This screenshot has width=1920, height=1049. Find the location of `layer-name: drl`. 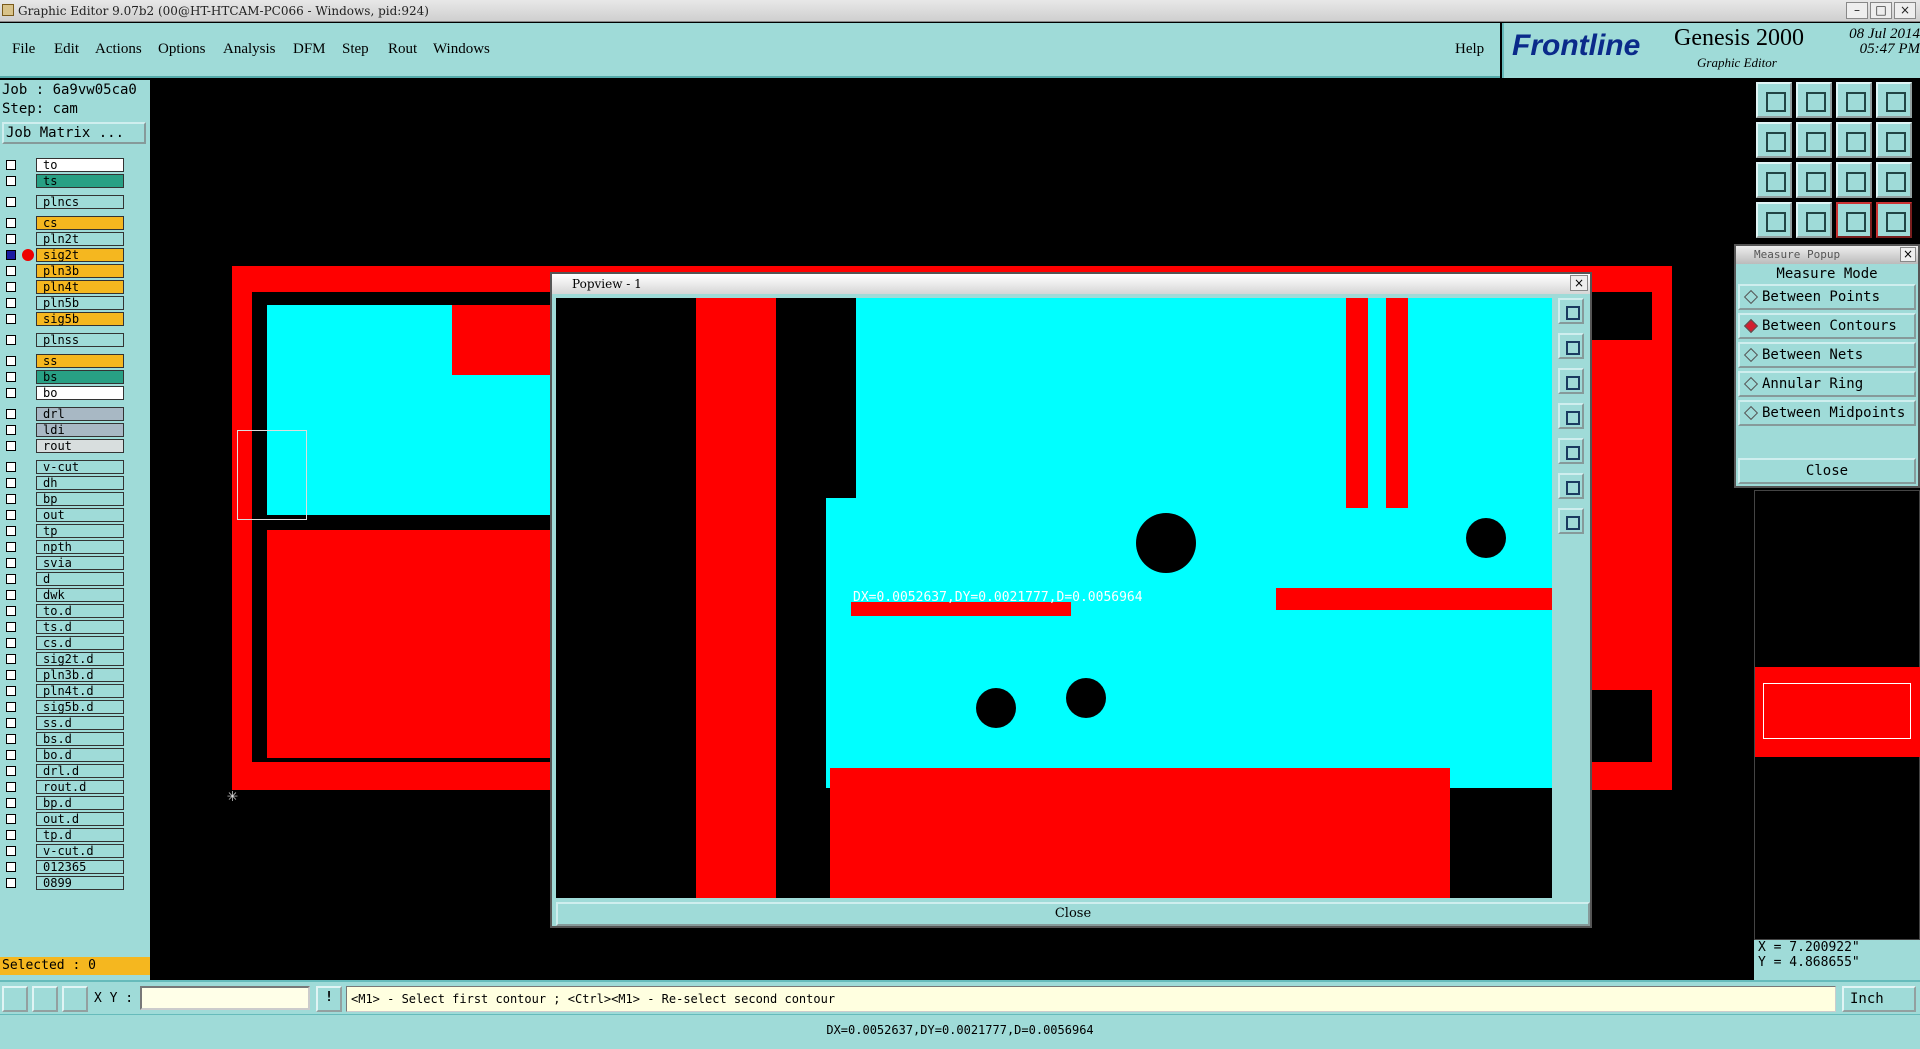

layer-name: drl is located at coordinates (80, 414).